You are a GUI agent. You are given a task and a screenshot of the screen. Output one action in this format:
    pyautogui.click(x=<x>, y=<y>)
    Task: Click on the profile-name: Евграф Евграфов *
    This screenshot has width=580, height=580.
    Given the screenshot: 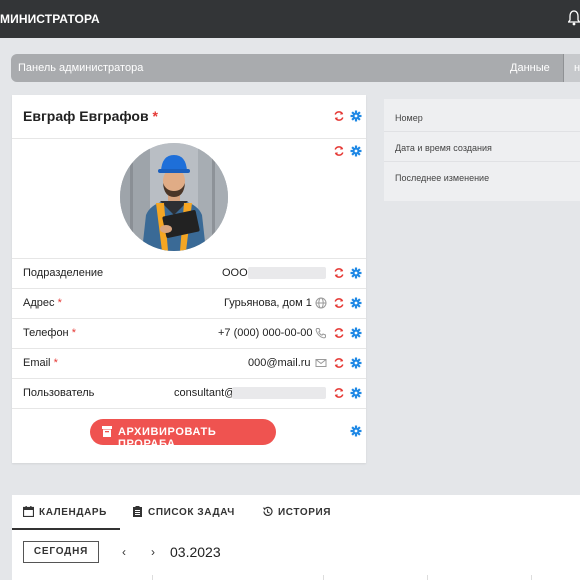 What is the action you would take?
    pyautogui.click(x=90, y=116)
    